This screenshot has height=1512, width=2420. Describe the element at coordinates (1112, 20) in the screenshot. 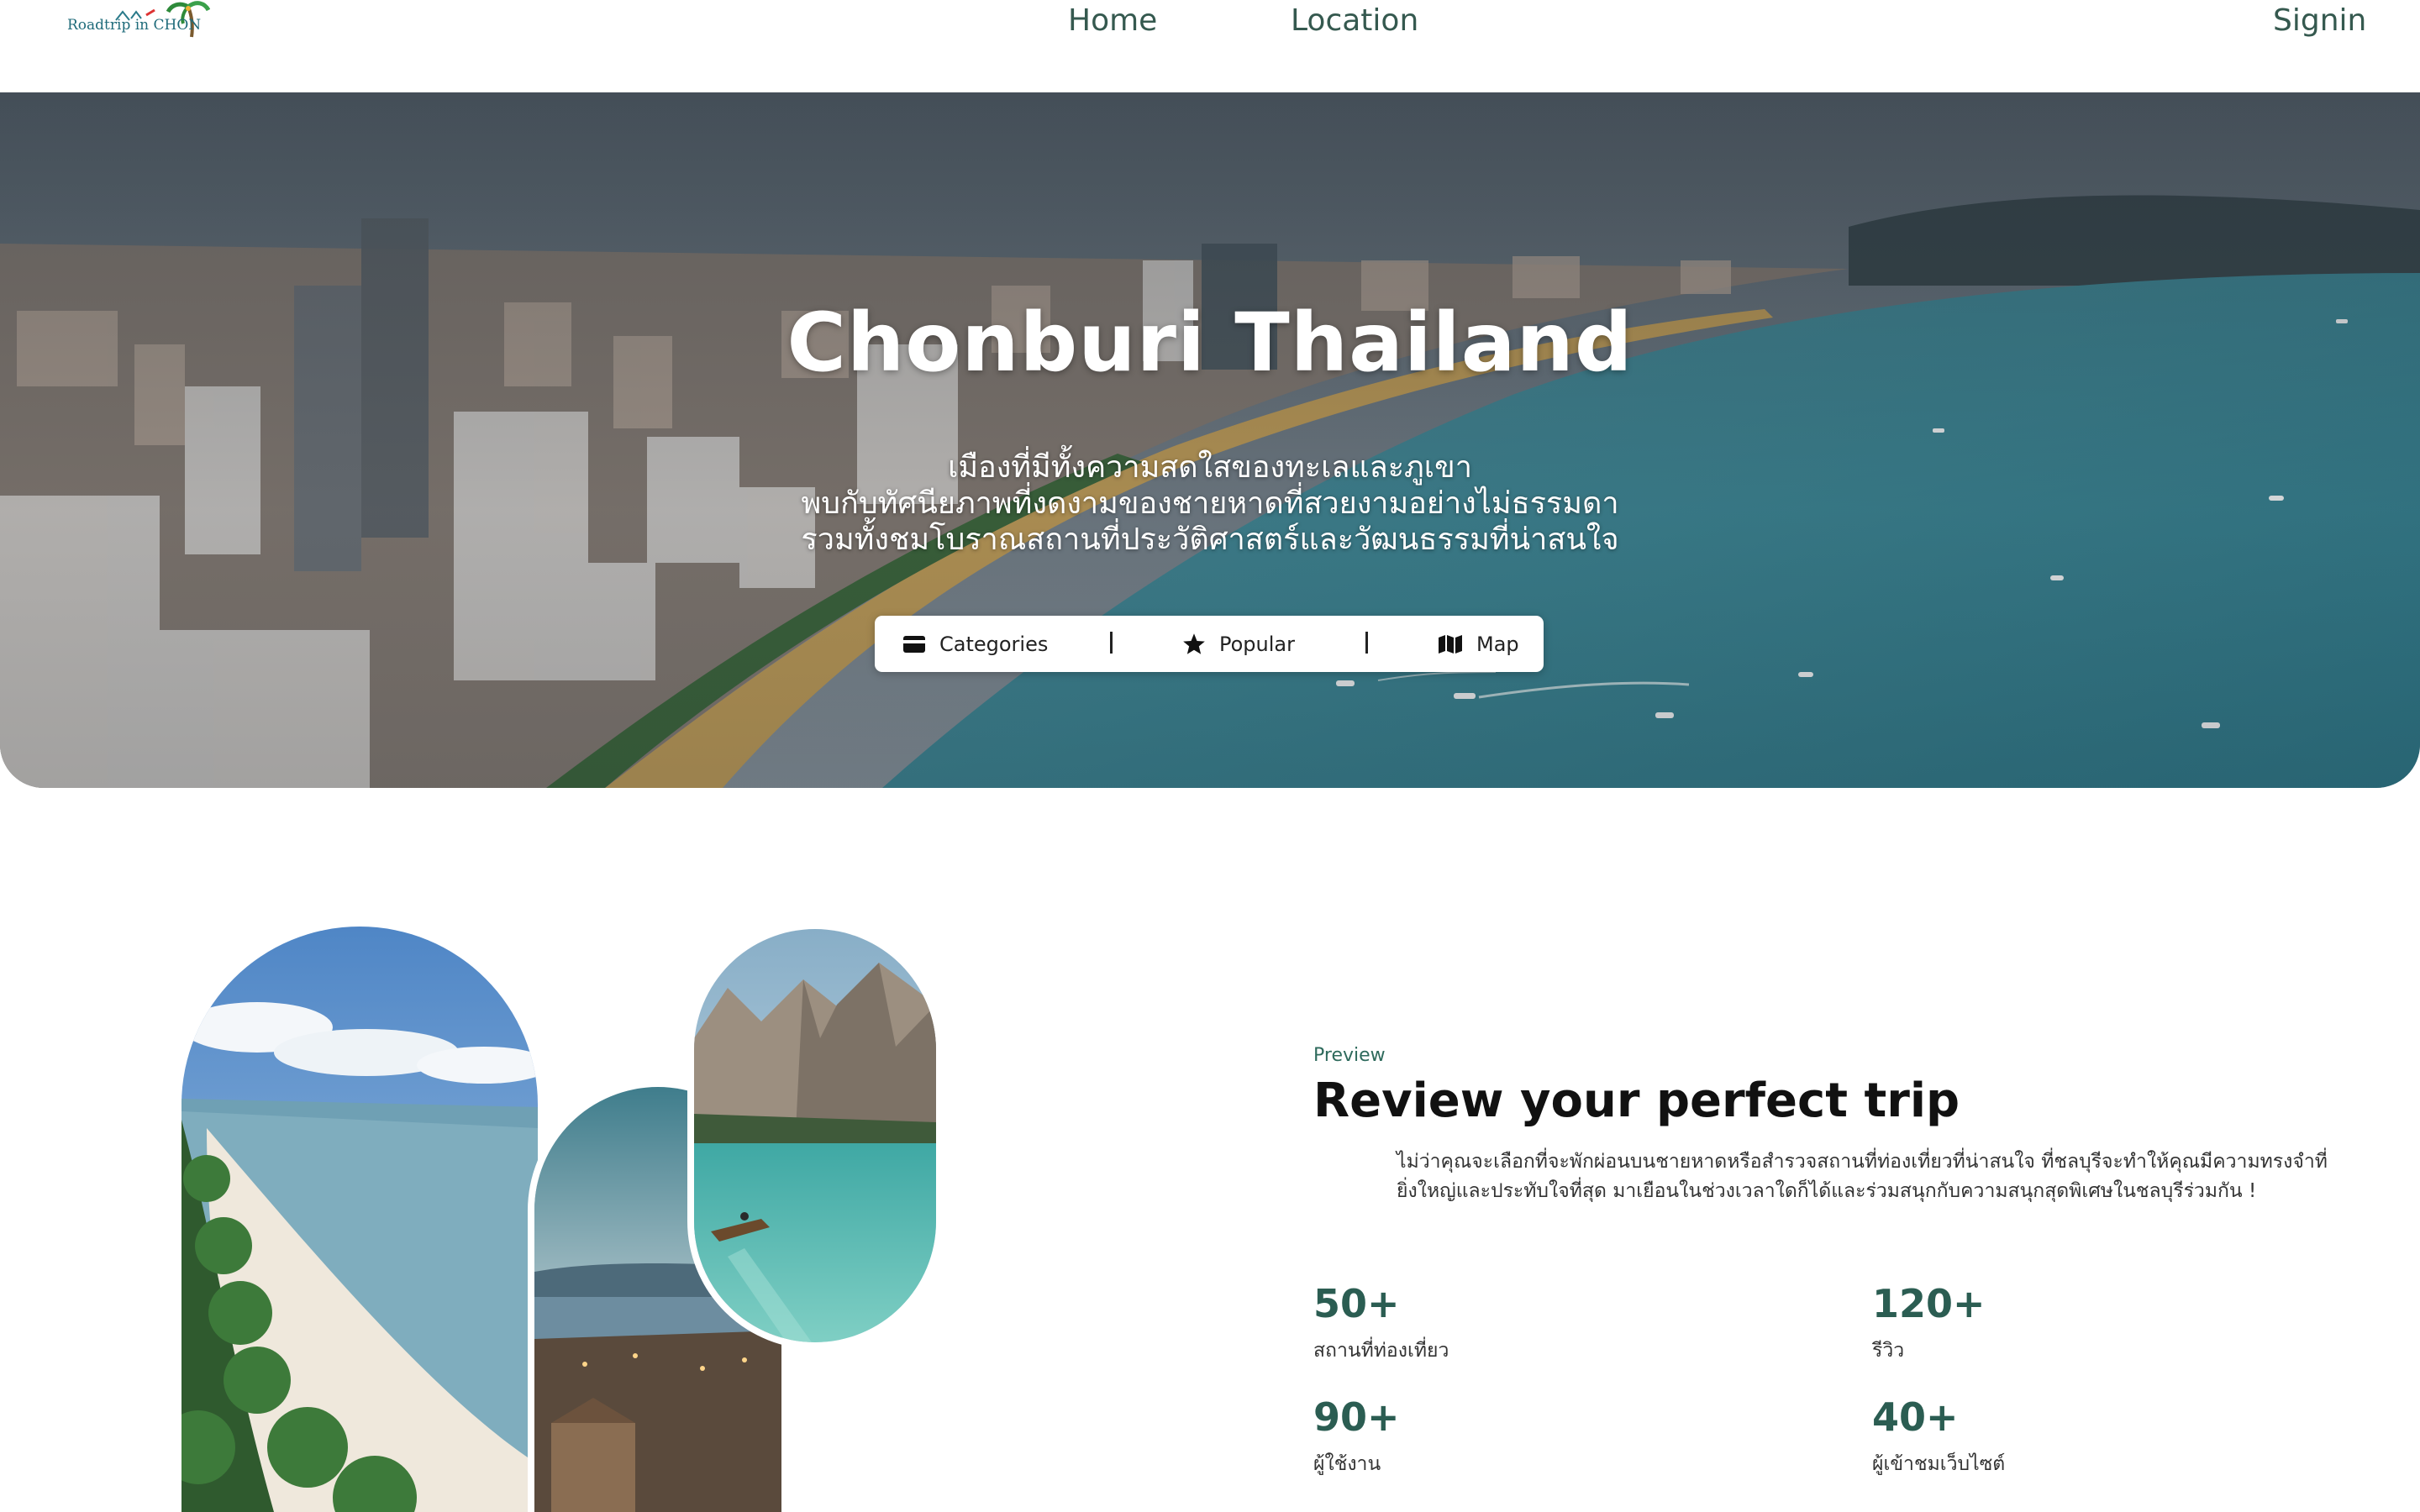

I see `nav-home-link: Home` at that location.